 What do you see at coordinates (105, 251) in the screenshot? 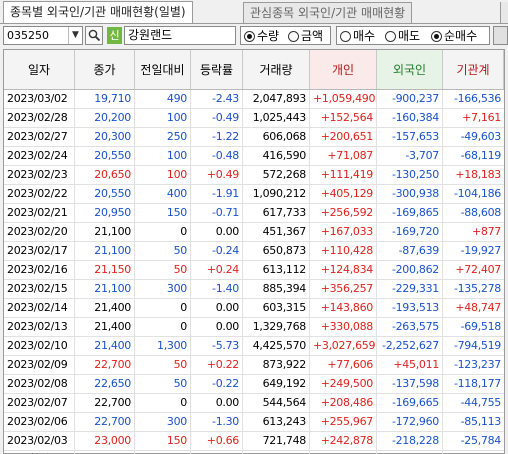
I see `close-cell: 21,100` at bounding box center [105, 251].